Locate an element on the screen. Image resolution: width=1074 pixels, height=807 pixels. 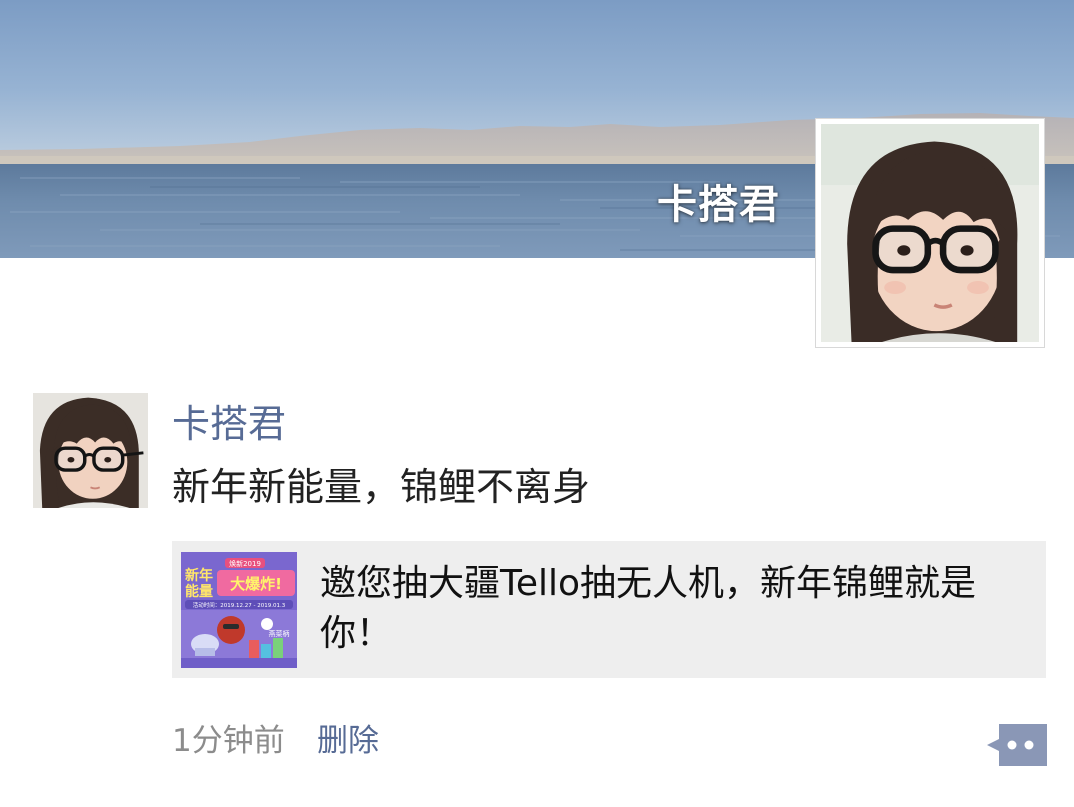
comment-more-button is located at coordinates (1016, 745).